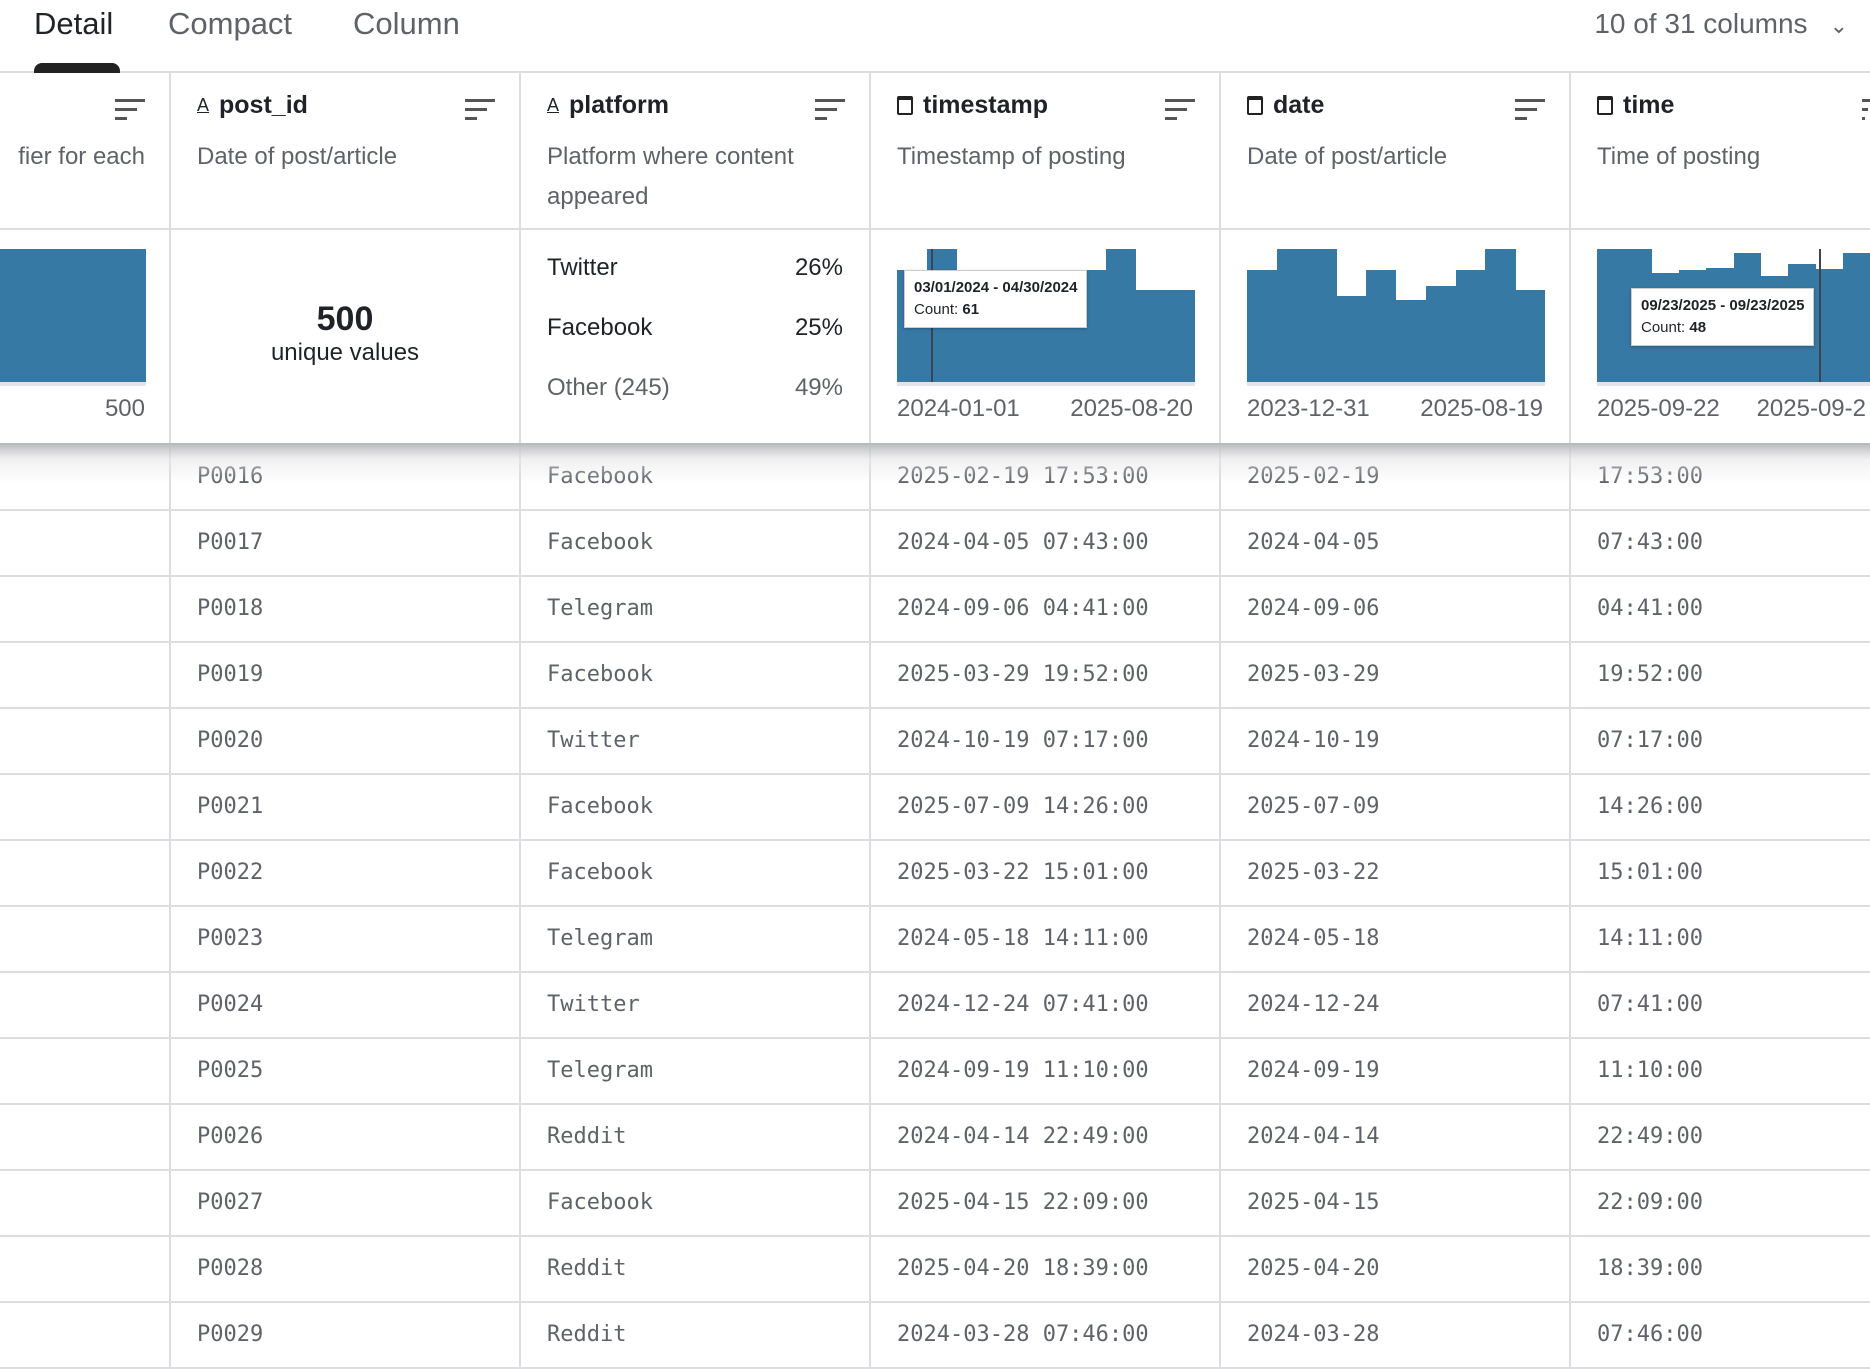 This screenshot has height=1369, width=1870. Describe the element at coordinates (1395, 1270) in the screenshot. I see `table-cell: 2025-04-20` at that location.